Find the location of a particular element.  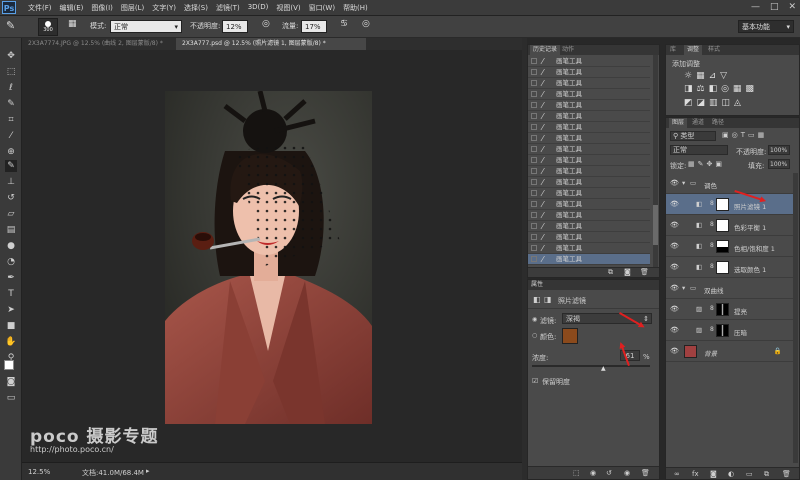

menu-type: 文字(Y) is located at coordinates (164, 8).